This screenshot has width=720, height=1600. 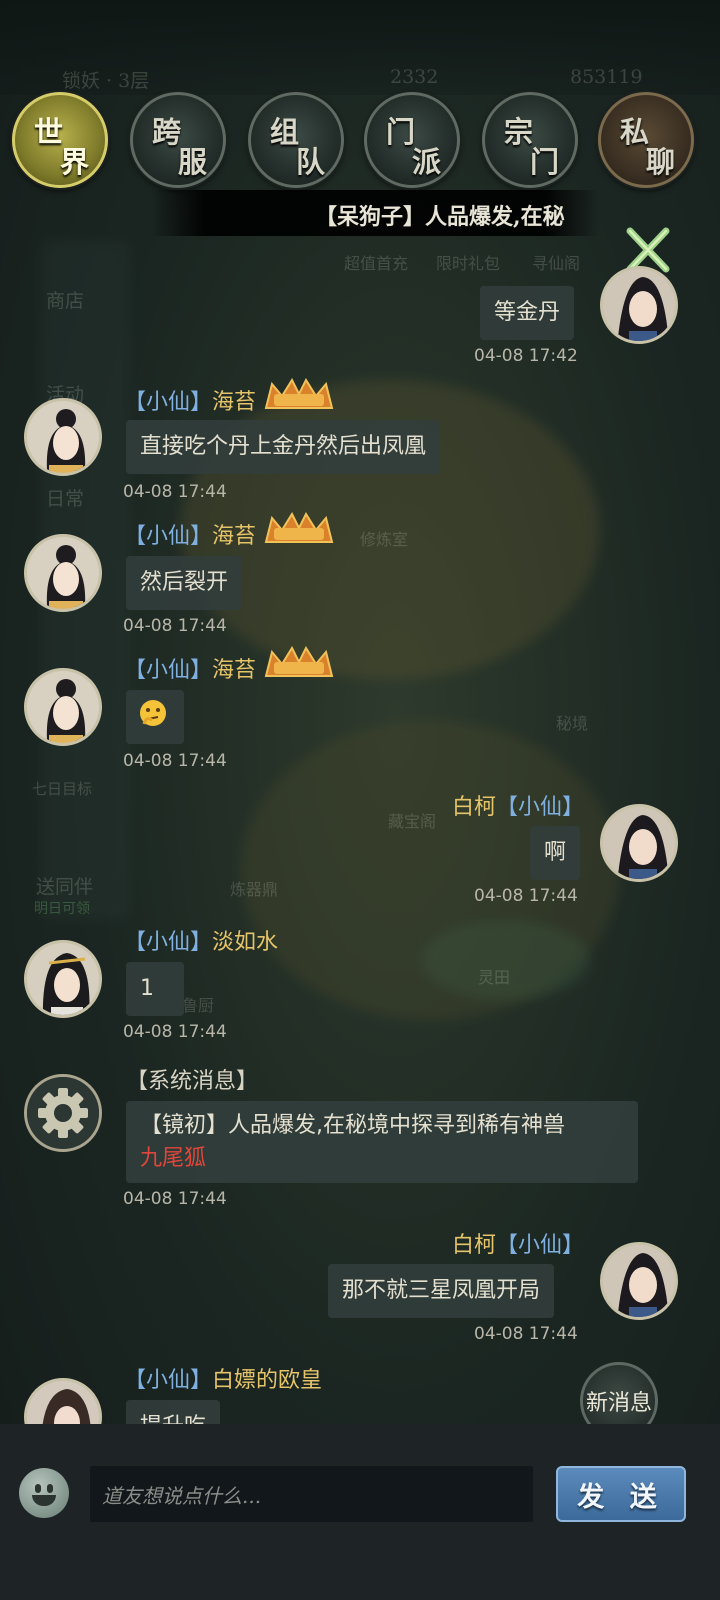 I want to click on message-time: 04-08 17:42, so click(x=526, y=356).